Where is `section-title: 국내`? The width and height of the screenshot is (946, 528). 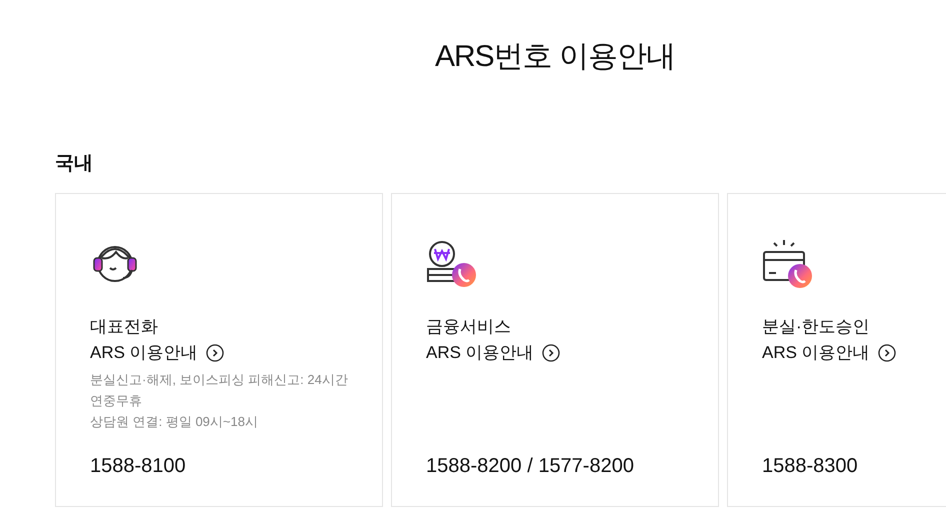 section-title: 국내 is located at coordinates (74, 164).